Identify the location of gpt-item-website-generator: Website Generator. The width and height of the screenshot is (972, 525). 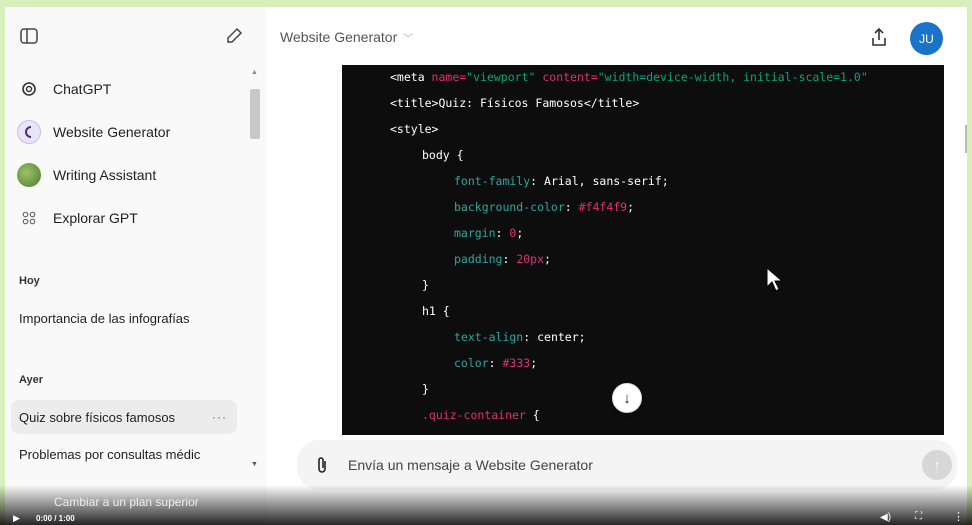
(125, 132).